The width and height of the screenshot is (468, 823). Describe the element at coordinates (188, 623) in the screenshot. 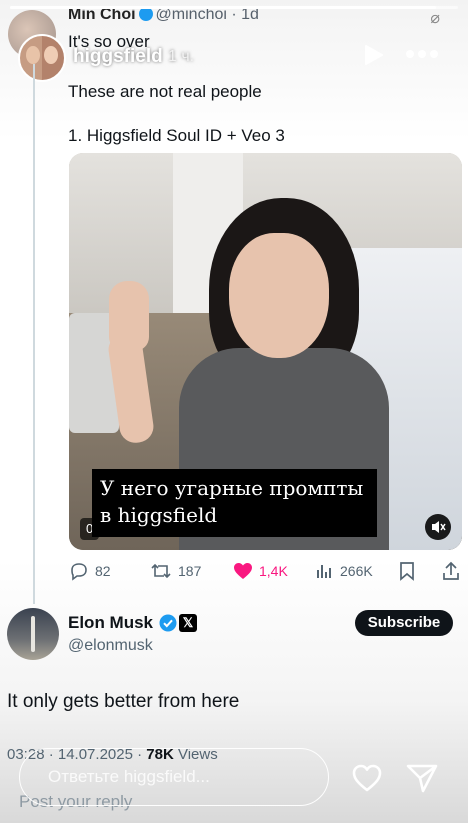

I see `x-affiliate-icon: 𝕏` at that location.